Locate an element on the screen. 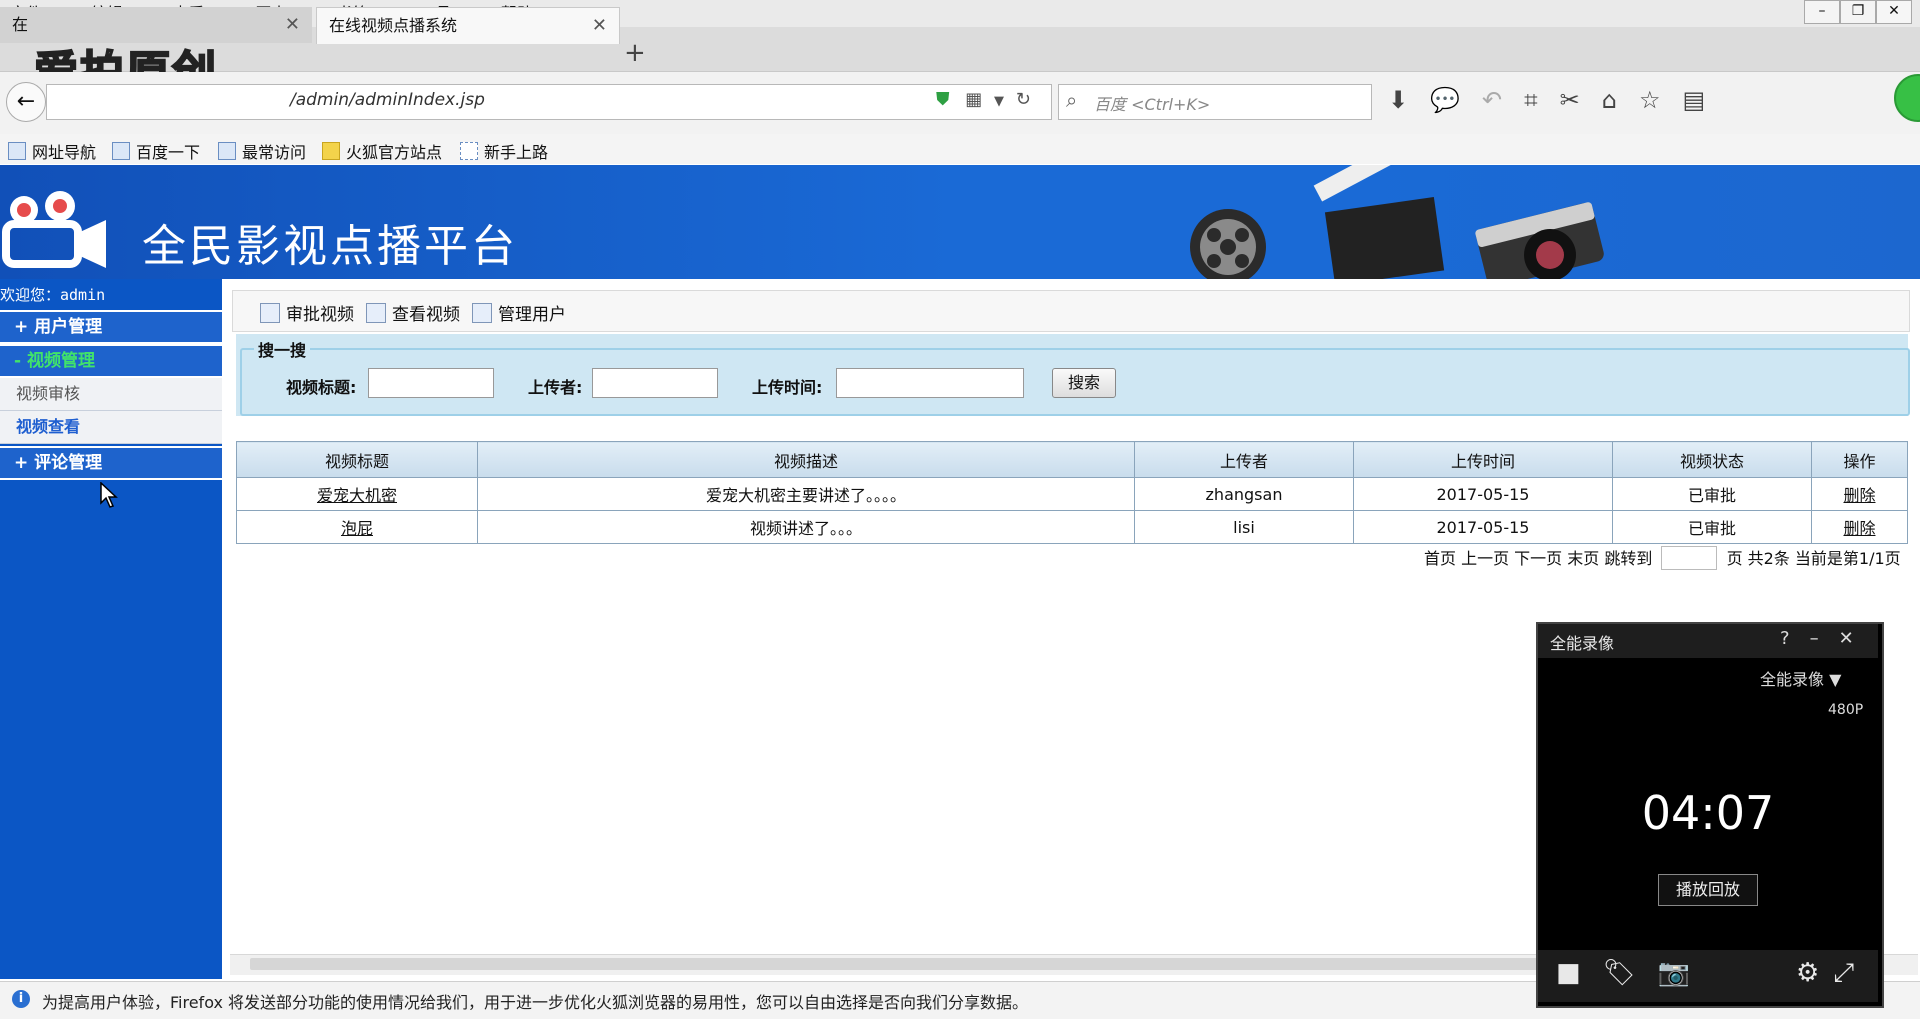  url-bar-icons: ⛊ ▦ ▼ ↻ is located at coordinates (983, 99).